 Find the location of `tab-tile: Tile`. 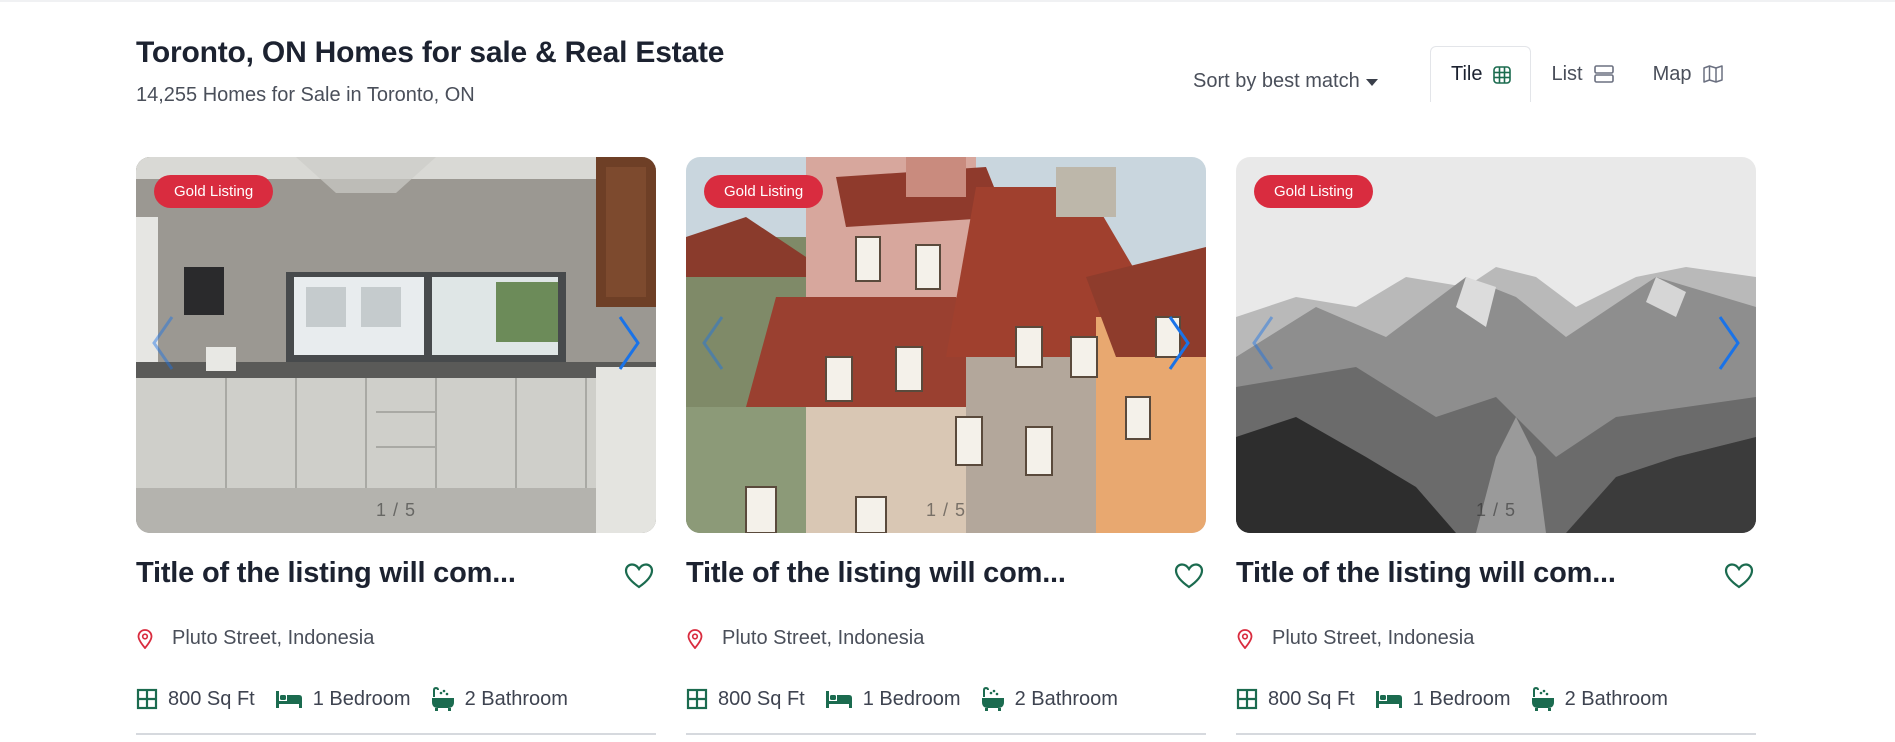

tab-tile: Tile is located at coordinates (1481, 74).